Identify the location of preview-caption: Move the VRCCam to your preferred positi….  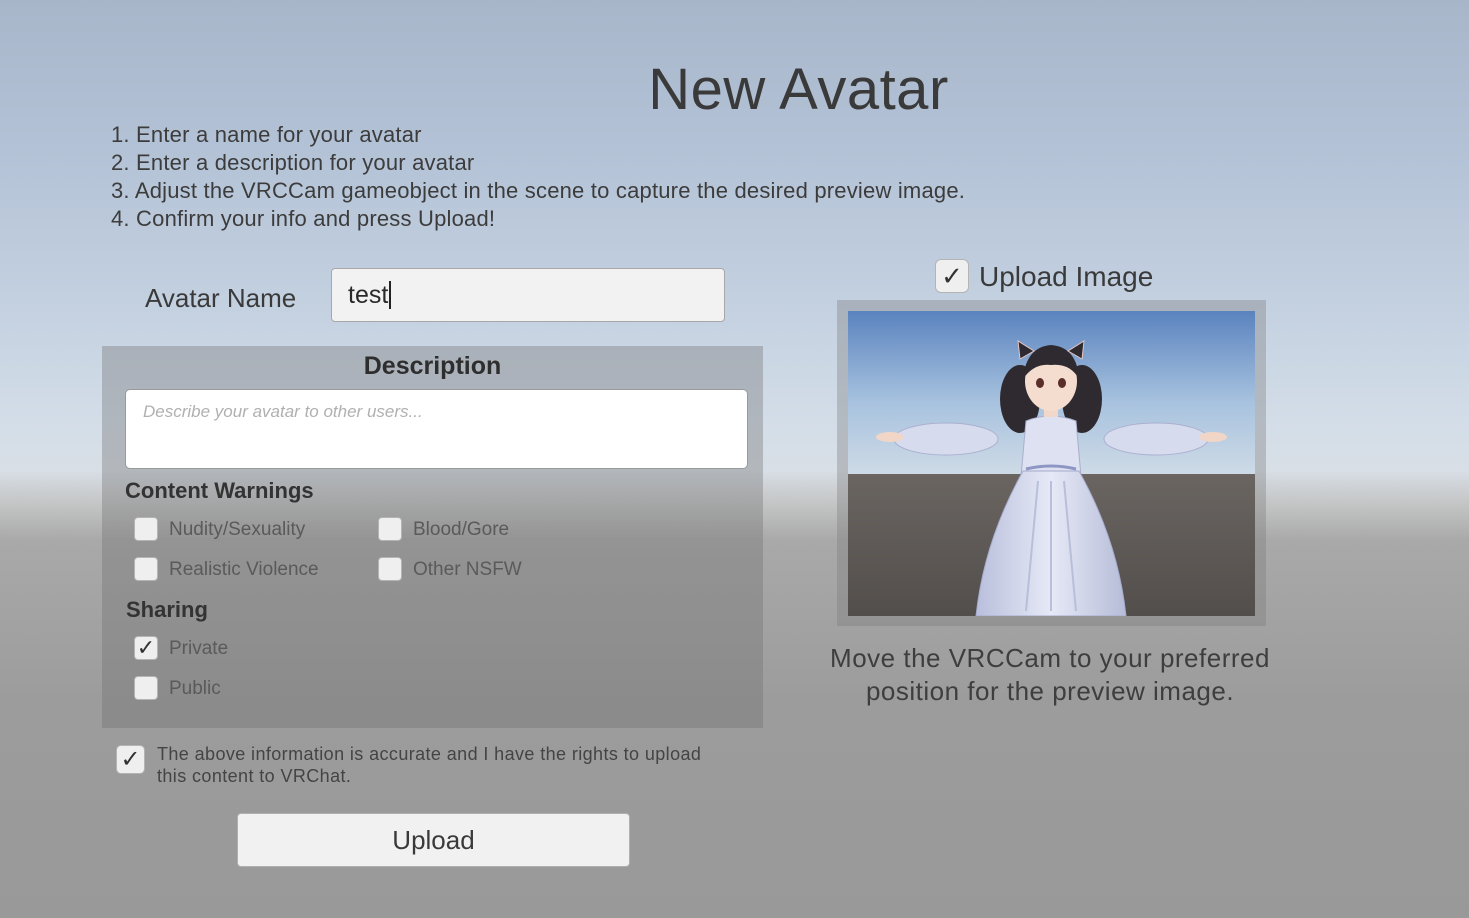
(1050, 674).